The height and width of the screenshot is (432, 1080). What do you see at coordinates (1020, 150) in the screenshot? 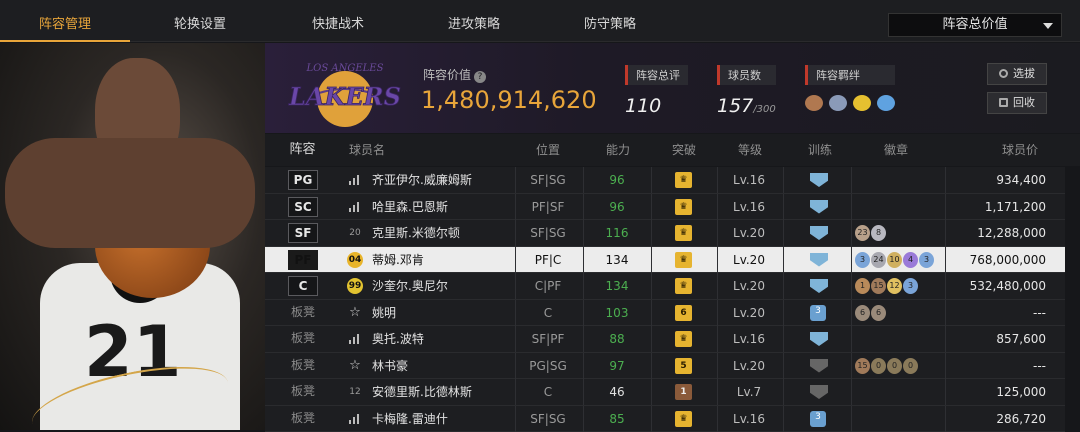
I see `col-player-price: 球员价` at bounding box center [1020, 150].